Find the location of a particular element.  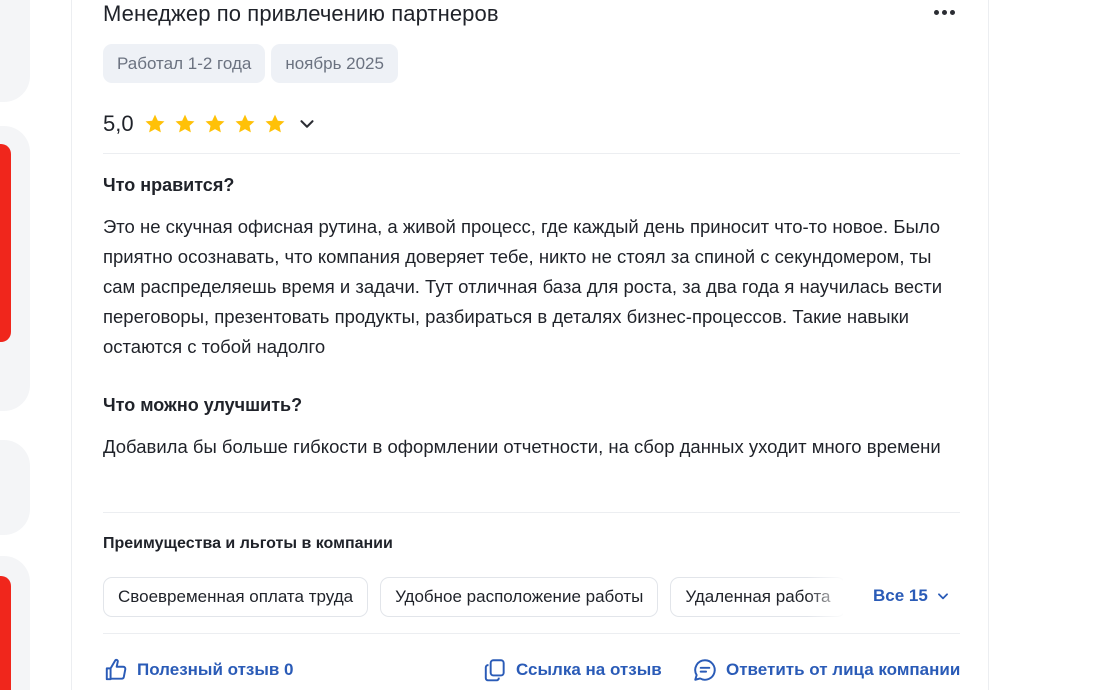

reply-button: Ответить от лица компании is located at coordinates (826, 670).